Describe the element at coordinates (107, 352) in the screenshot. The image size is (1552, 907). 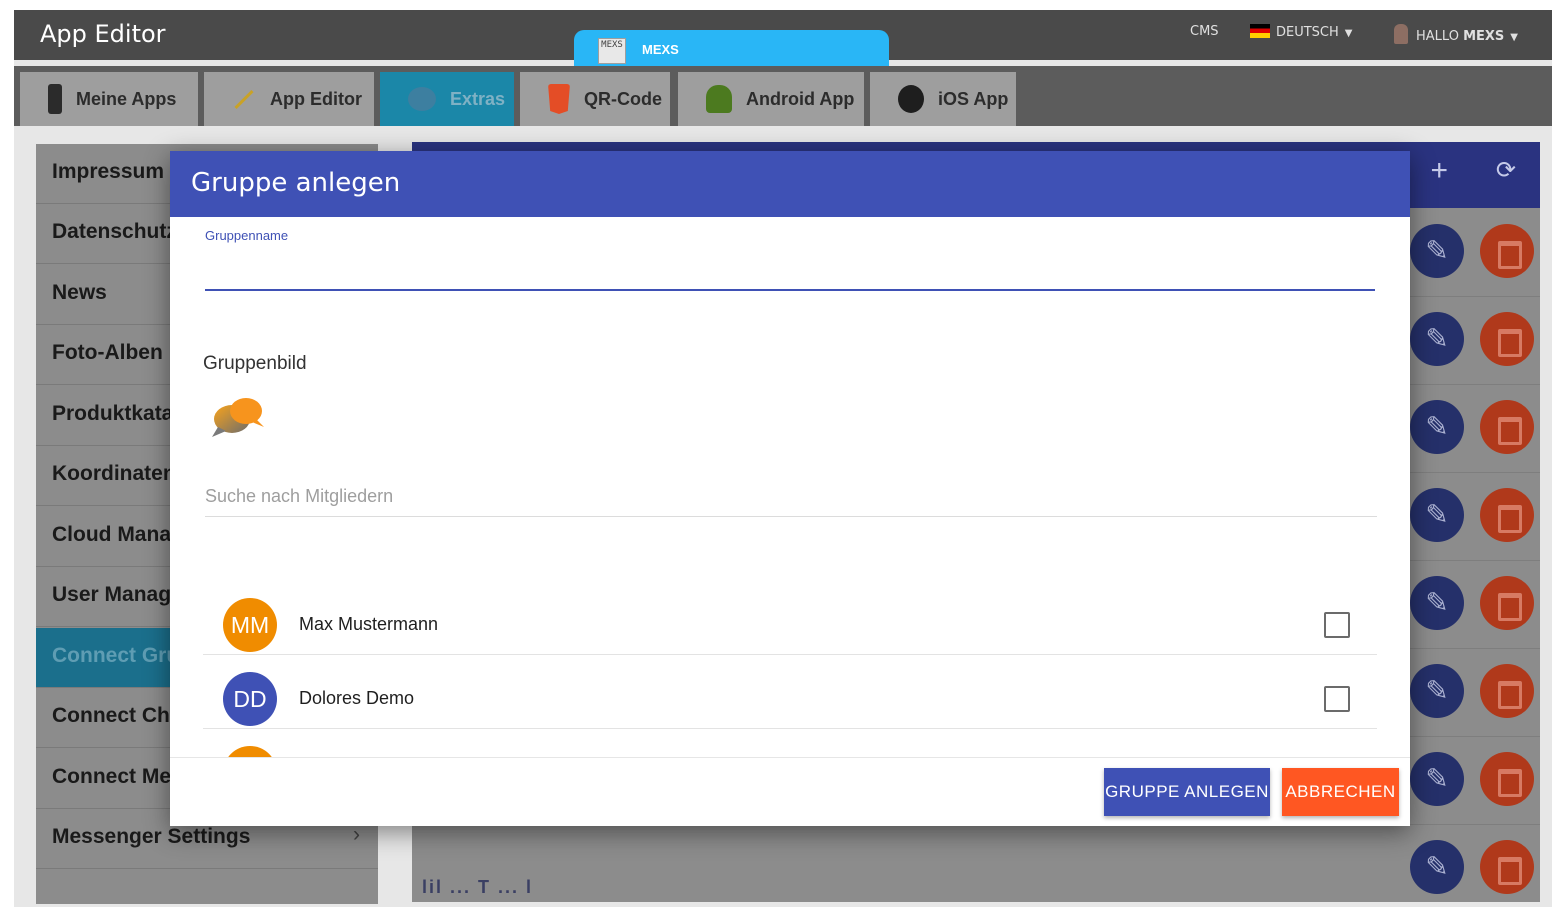
I see `sidebar-item-label: Foto-Alben` at that location.